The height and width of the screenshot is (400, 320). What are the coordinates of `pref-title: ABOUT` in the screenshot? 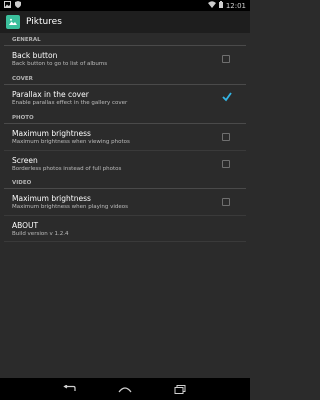 It's located at (25, 225).